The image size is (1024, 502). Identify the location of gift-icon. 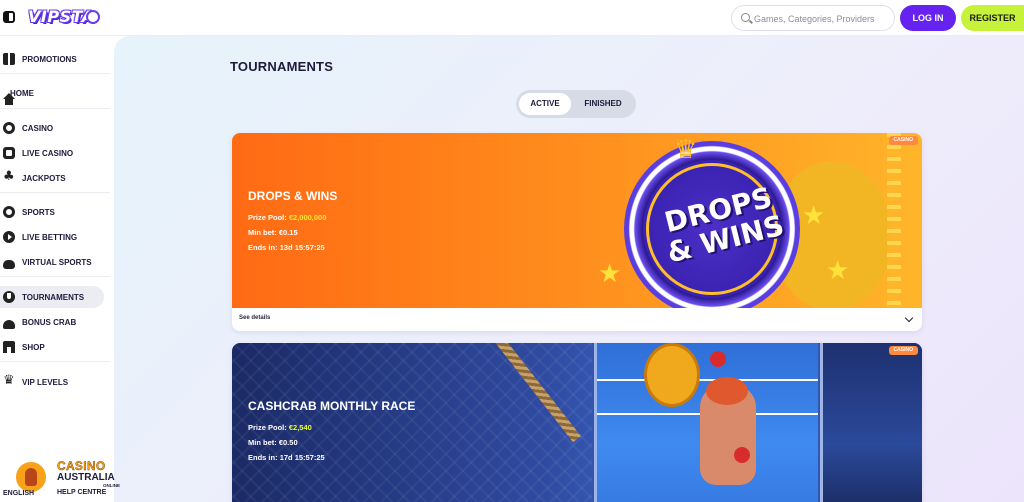
(9, 59).